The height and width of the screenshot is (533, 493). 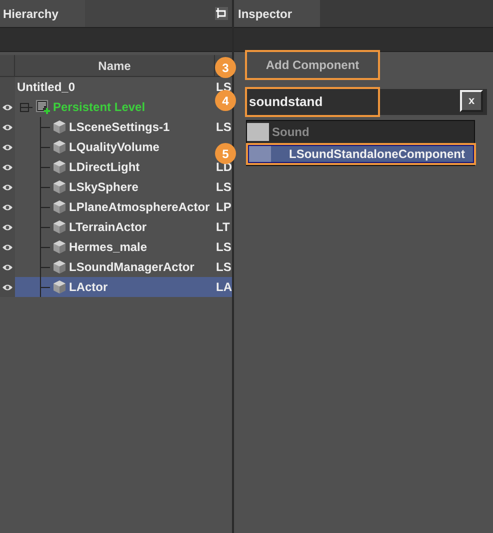 I want to click on search-field: soundstand, so click(x=312, y=102).